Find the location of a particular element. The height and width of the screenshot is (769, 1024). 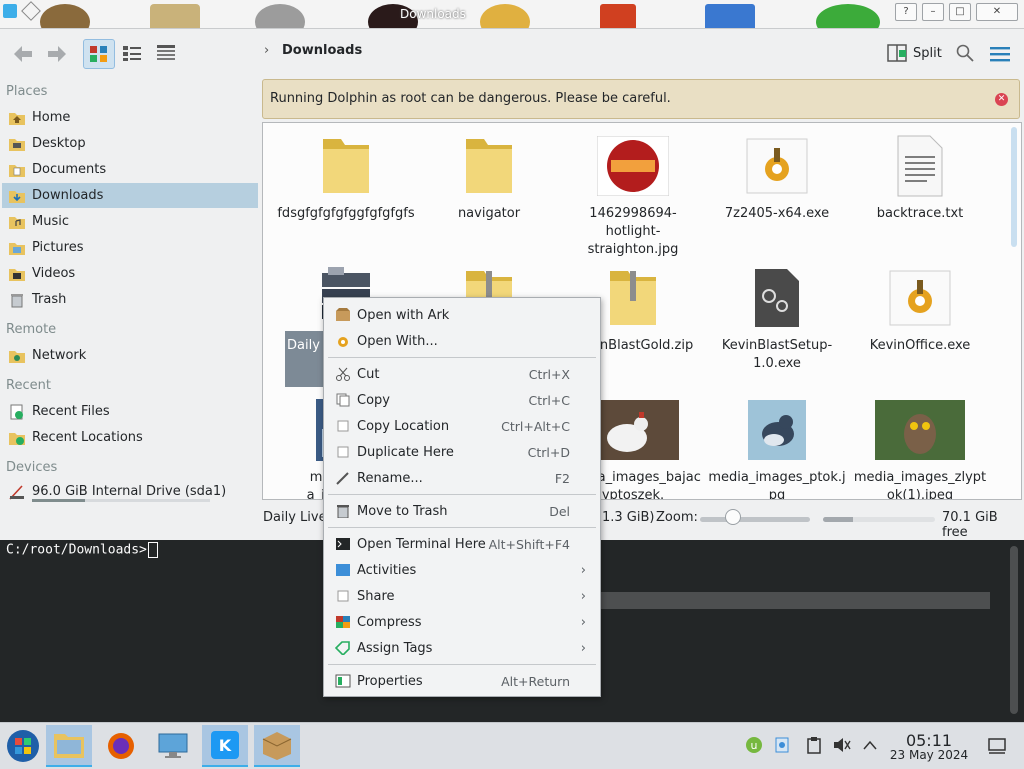

system-settings-task is located at coordinates (173, 746).